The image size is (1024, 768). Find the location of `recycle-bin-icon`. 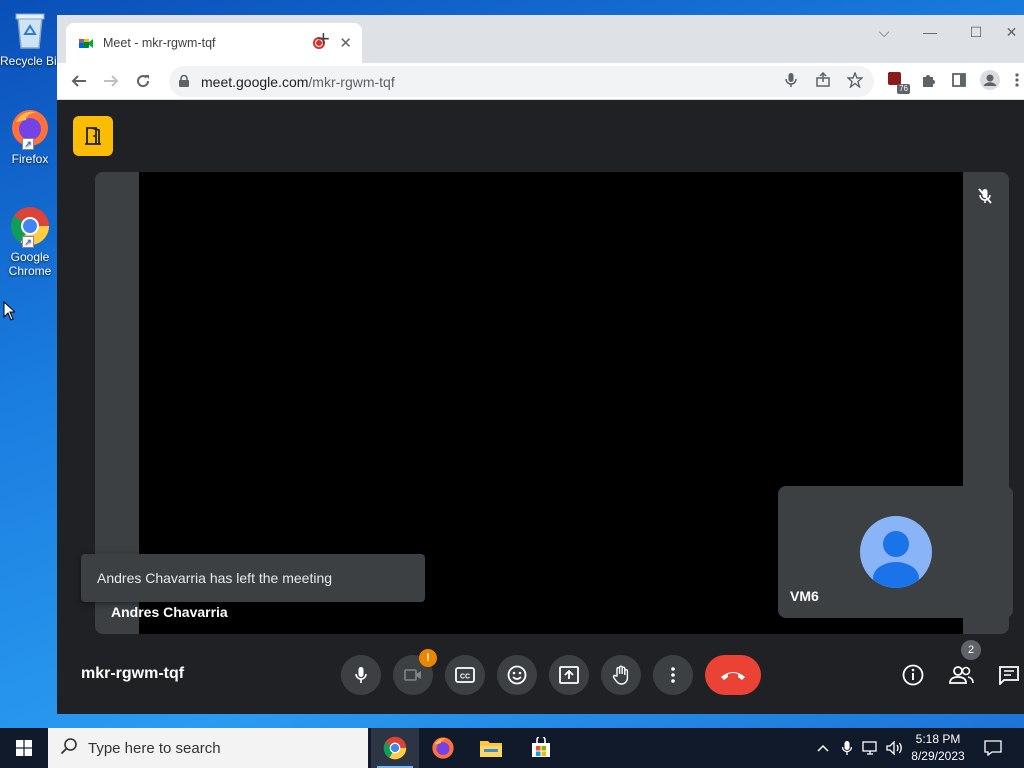

recycle-bin-icon is located at coordinates (30, 30).